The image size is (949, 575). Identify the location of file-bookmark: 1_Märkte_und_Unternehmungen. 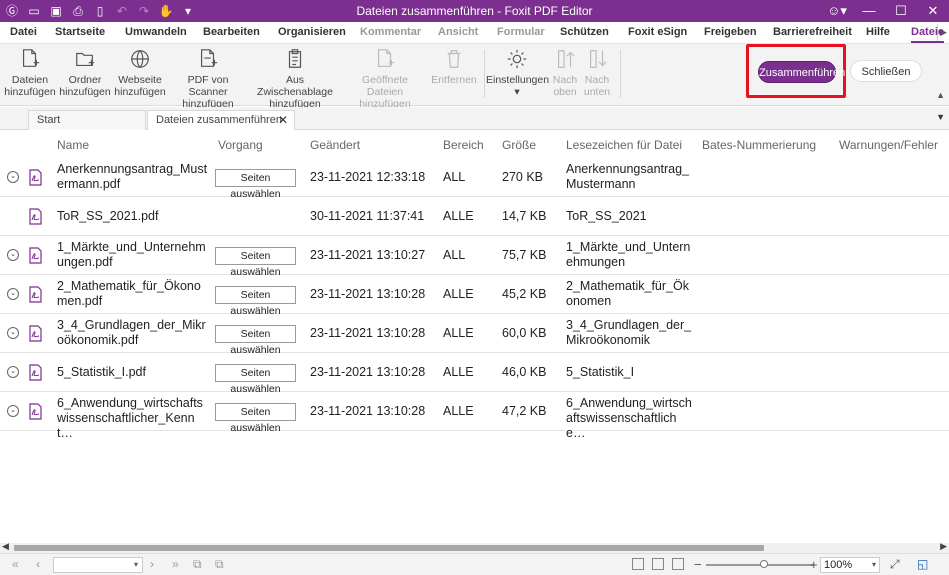
(630, 255).